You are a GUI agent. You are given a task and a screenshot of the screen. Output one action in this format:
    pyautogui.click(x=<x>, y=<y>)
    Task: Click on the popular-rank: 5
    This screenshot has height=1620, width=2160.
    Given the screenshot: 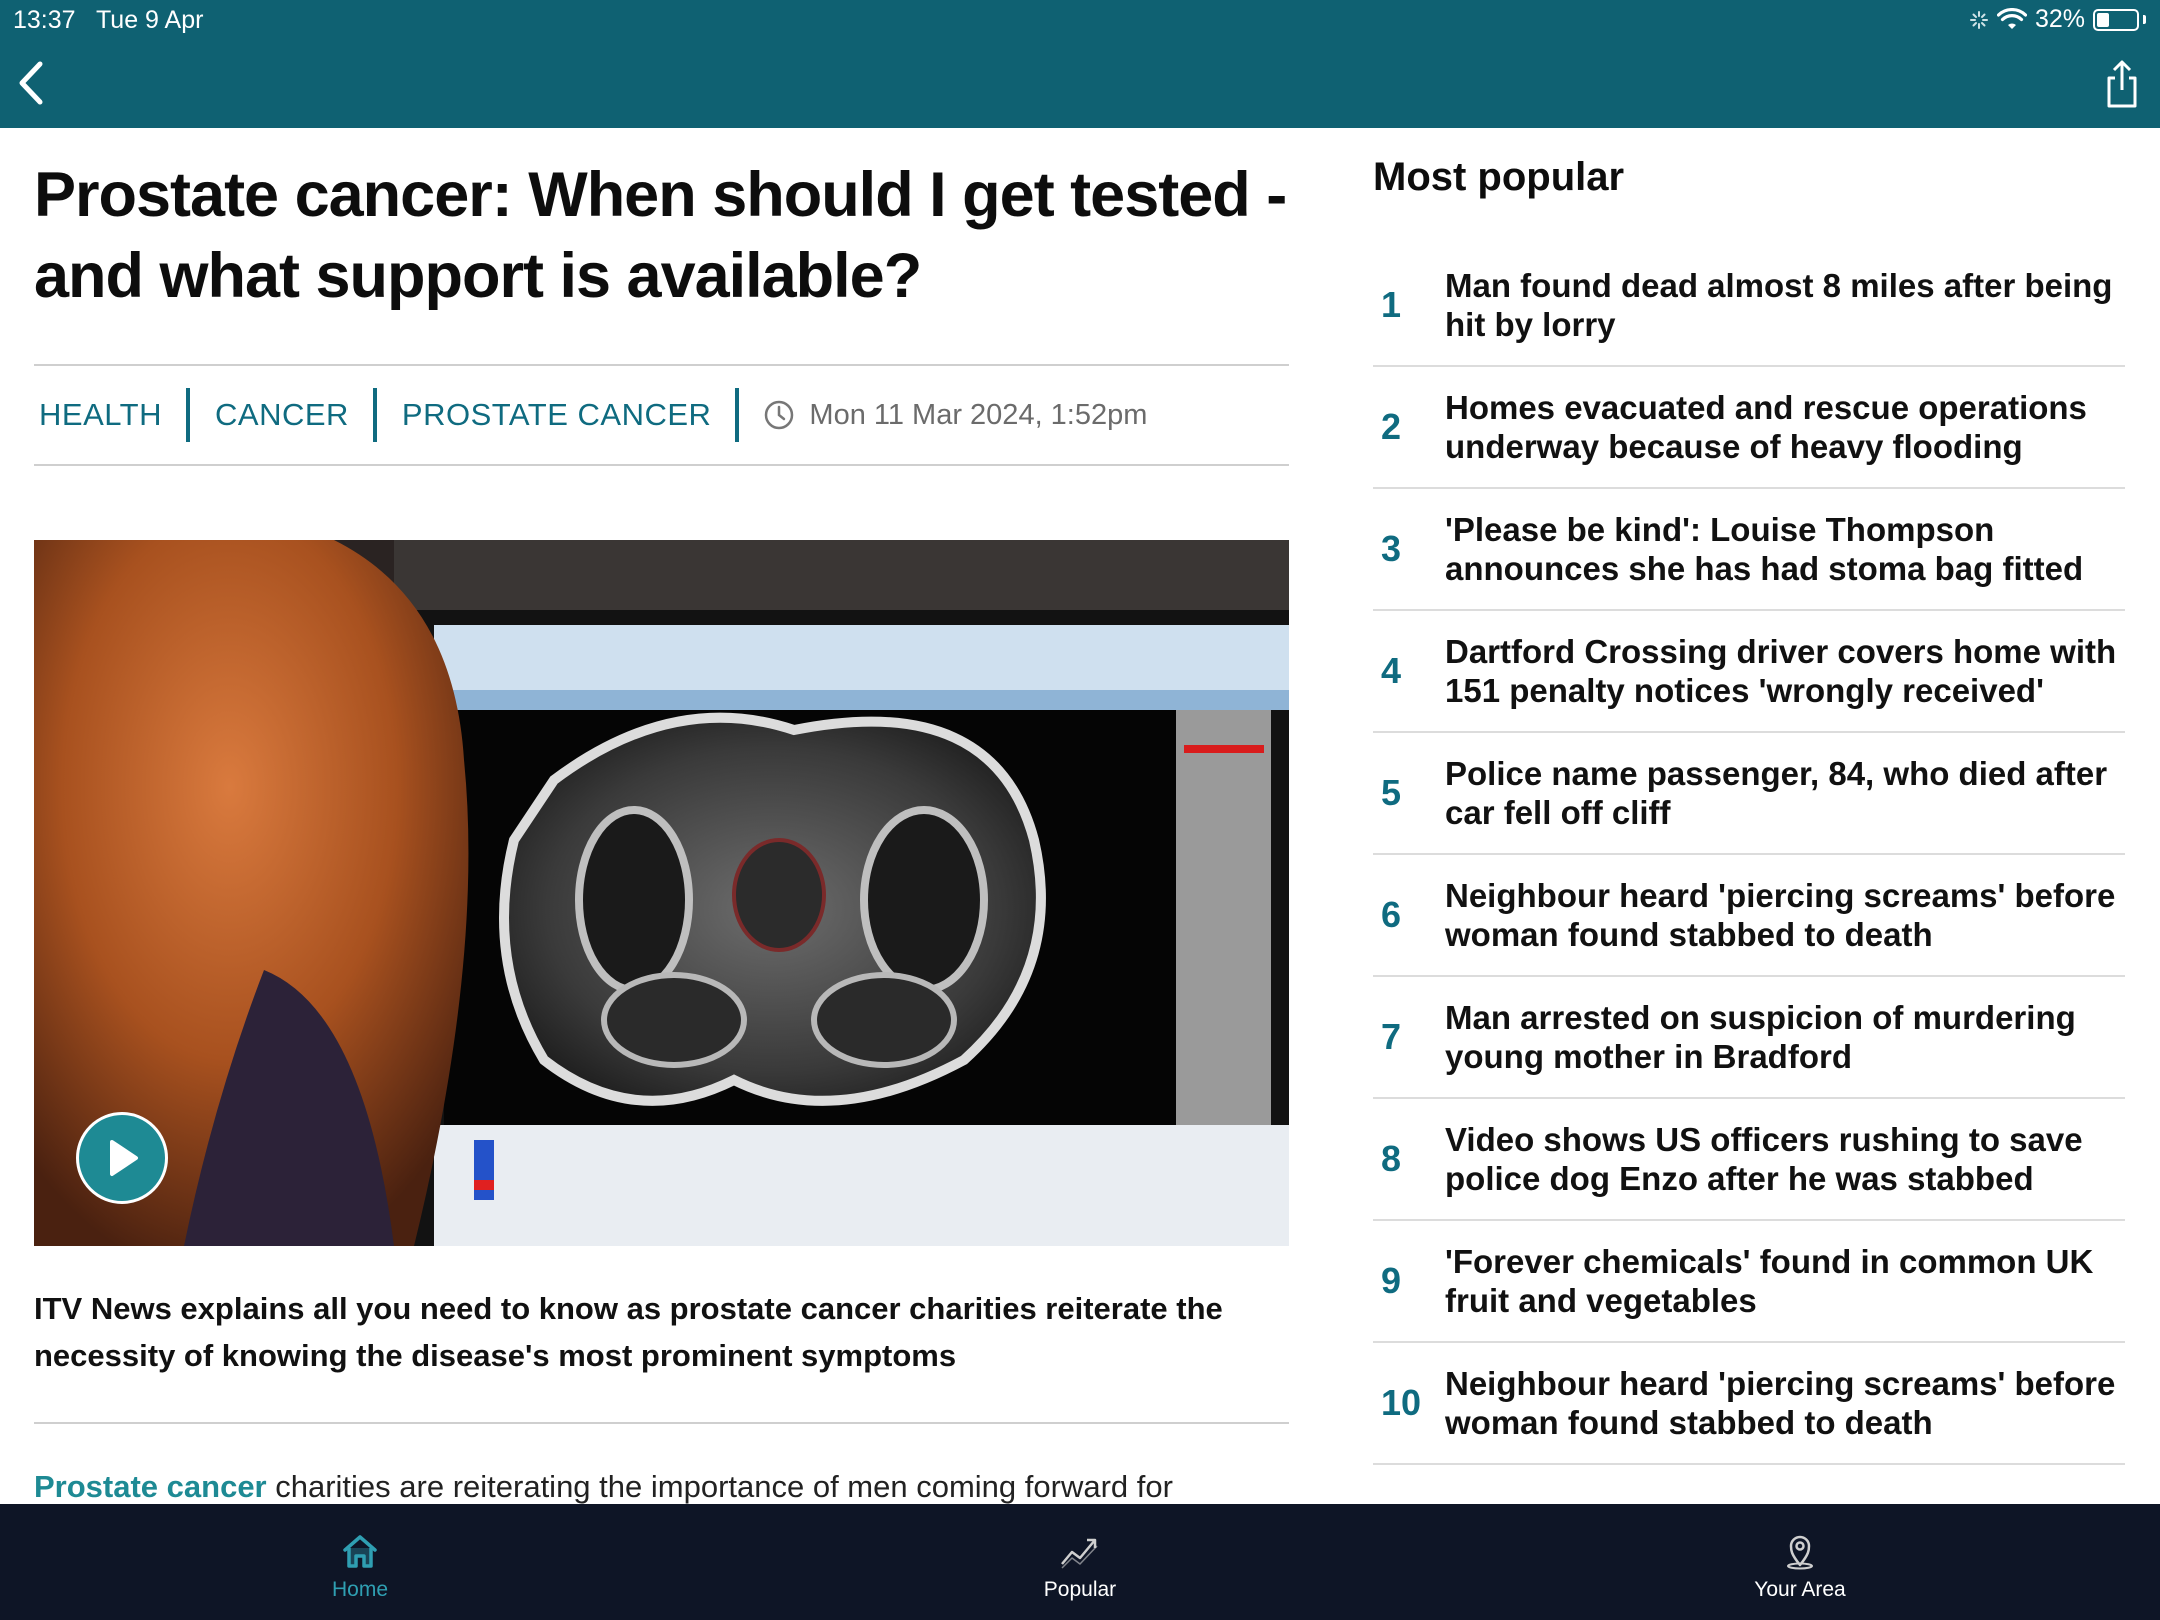 What is the action you would take?
    pyautogui.click(x=1391, y=792)
    